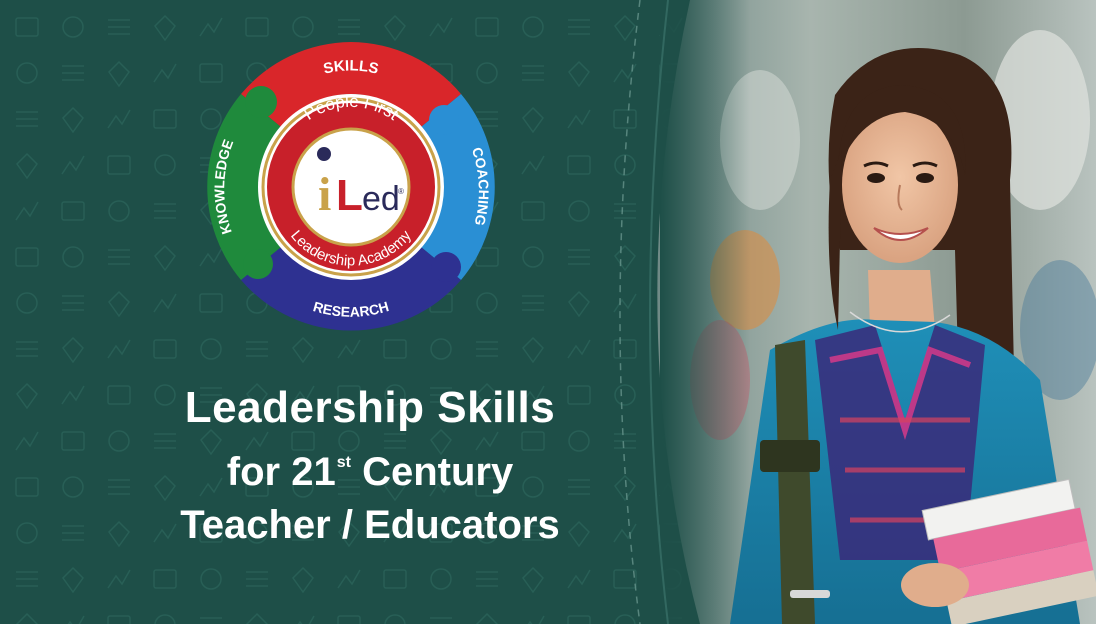 Image resolution: width=1096 pixels, height=624 pixels. What do you see at coordinates (343, 462) in the screenshot?
I see `ordinal-suffix: st` at bounding box center [343, 462].